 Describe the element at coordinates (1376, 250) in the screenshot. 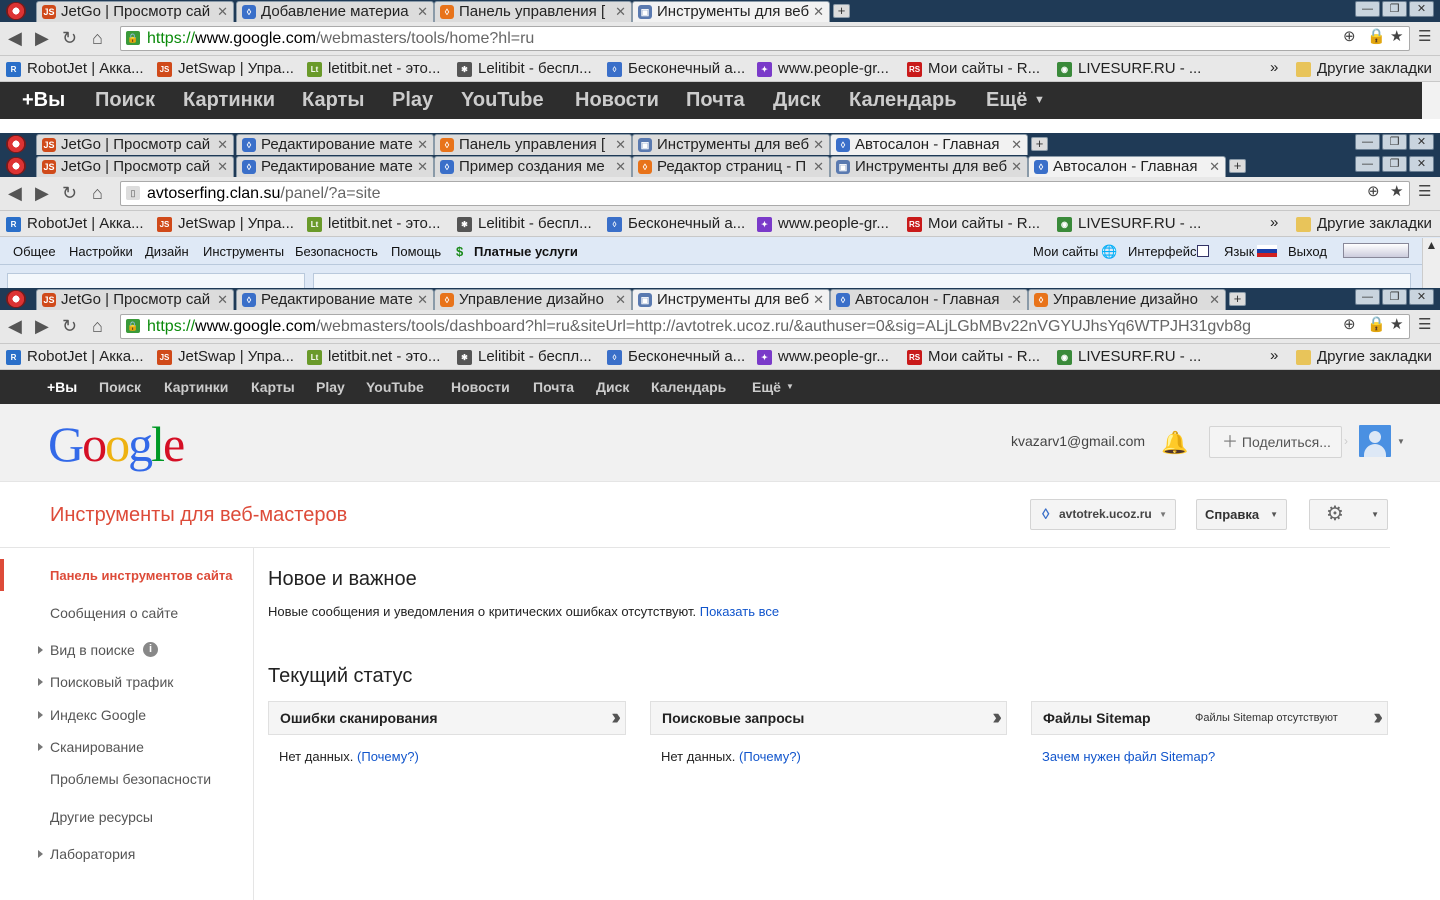

I see `slider-control` at that location.